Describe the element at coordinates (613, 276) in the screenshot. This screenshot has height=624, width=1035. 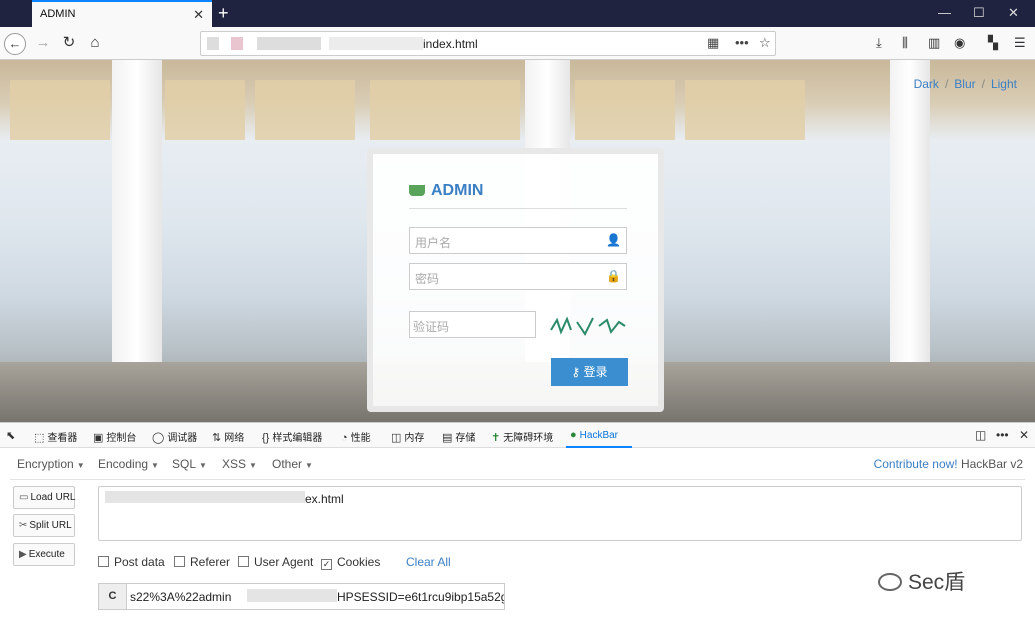
I see `lock-icon: 🔒` at that location.